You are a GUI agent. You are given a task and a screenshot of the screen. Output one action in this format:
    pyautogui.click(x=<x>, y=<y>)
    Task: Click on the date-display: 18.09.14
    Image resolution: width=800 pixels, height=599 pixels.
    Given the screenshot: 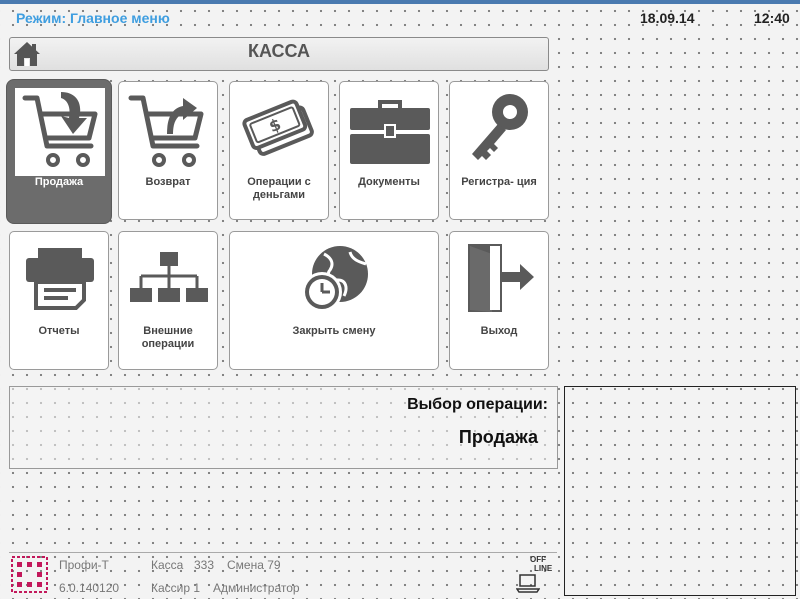 What is the action you would take?
    pyautogui.click(x=667, y=18)
    